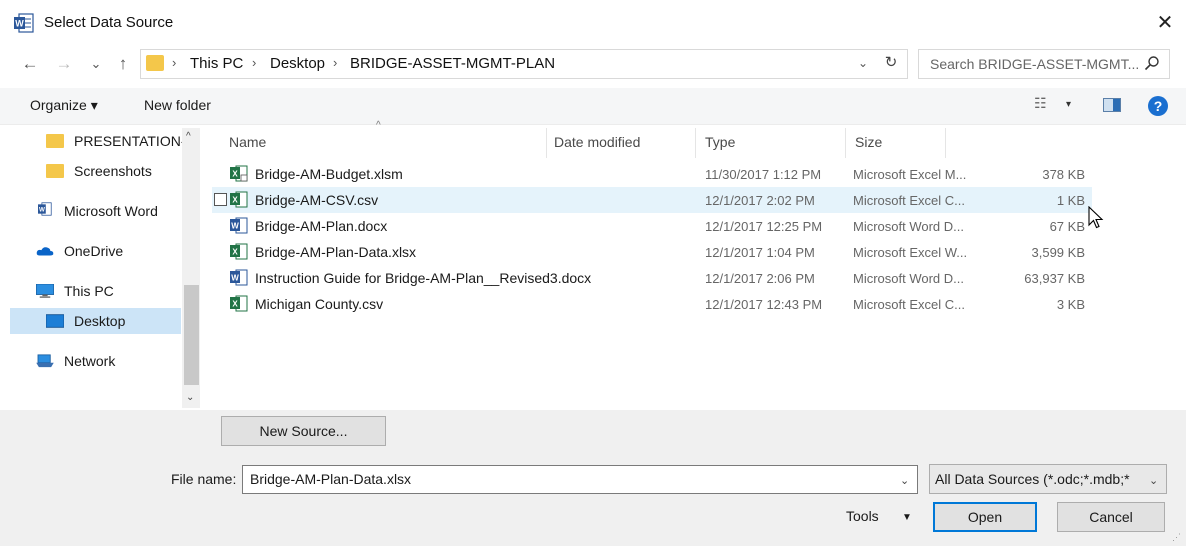 This screenshot has height=546, width=1186. What do you see at coordinates (1158, 106) in the screenshot?
I see `help-icon: ?` at bounding box center [1158, 106].